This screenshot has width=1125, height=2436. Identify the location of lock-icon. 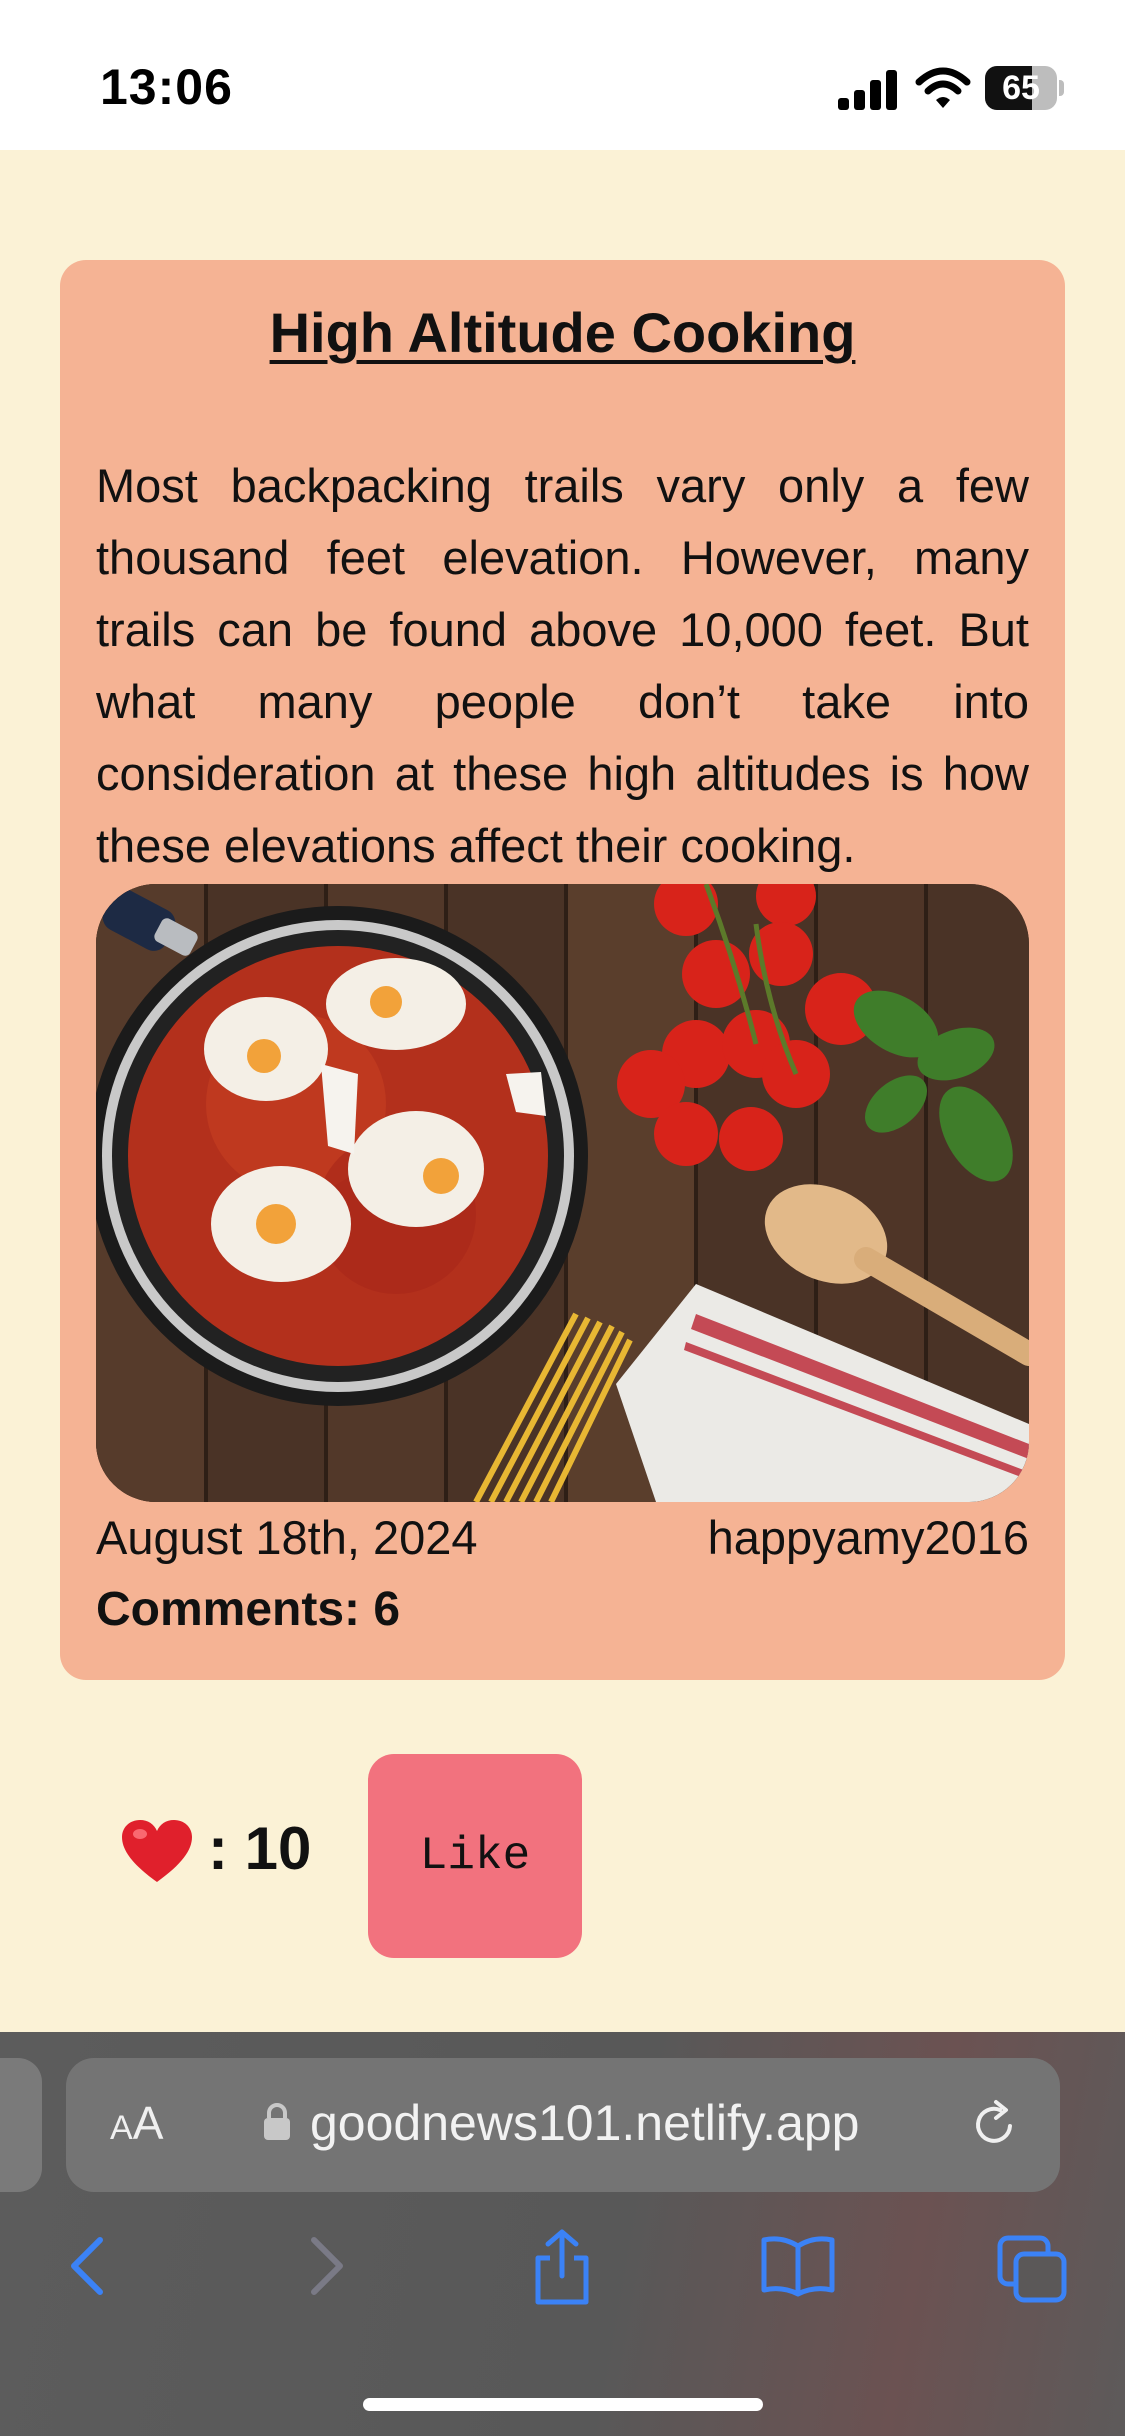
(277, 2121).